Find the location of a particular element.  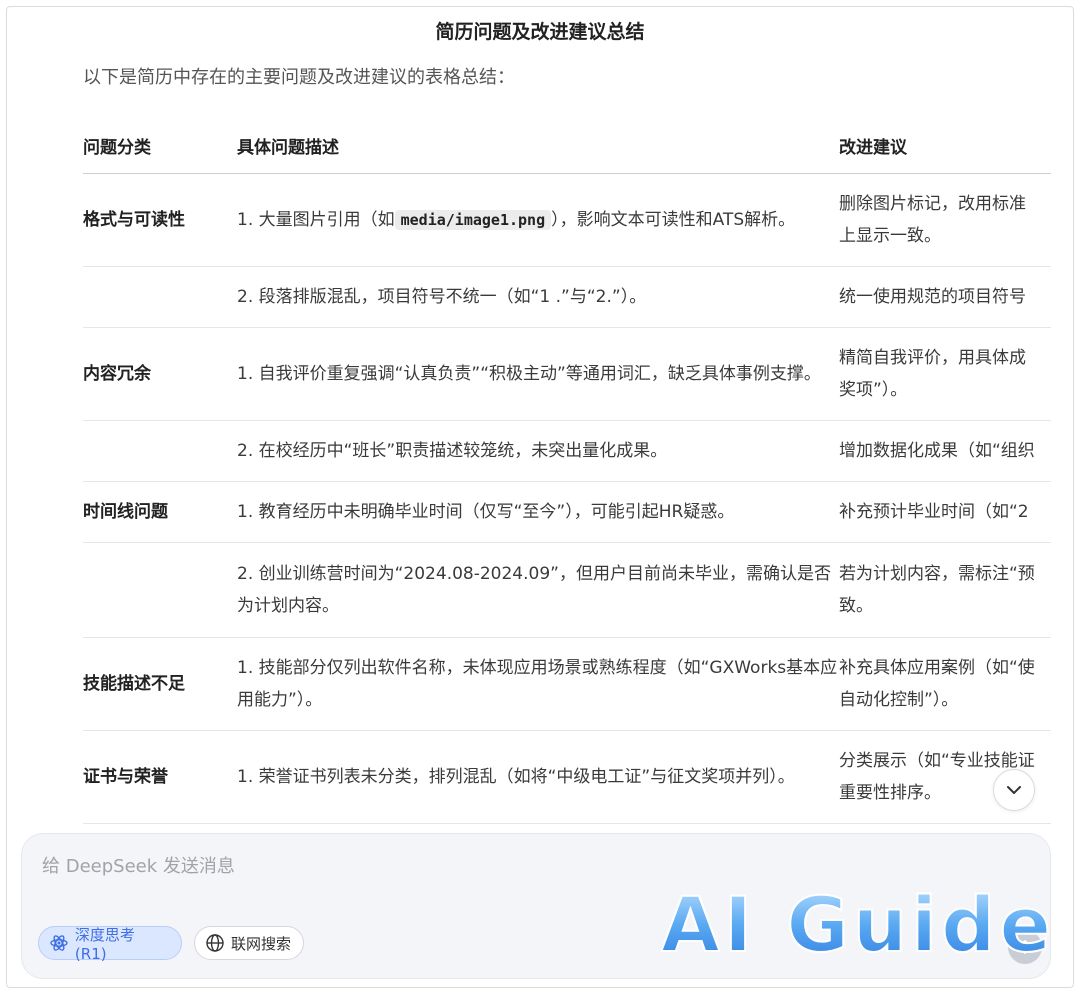

page-title: 简历问题及改进建议总结 is located at coordinates (540, 32).